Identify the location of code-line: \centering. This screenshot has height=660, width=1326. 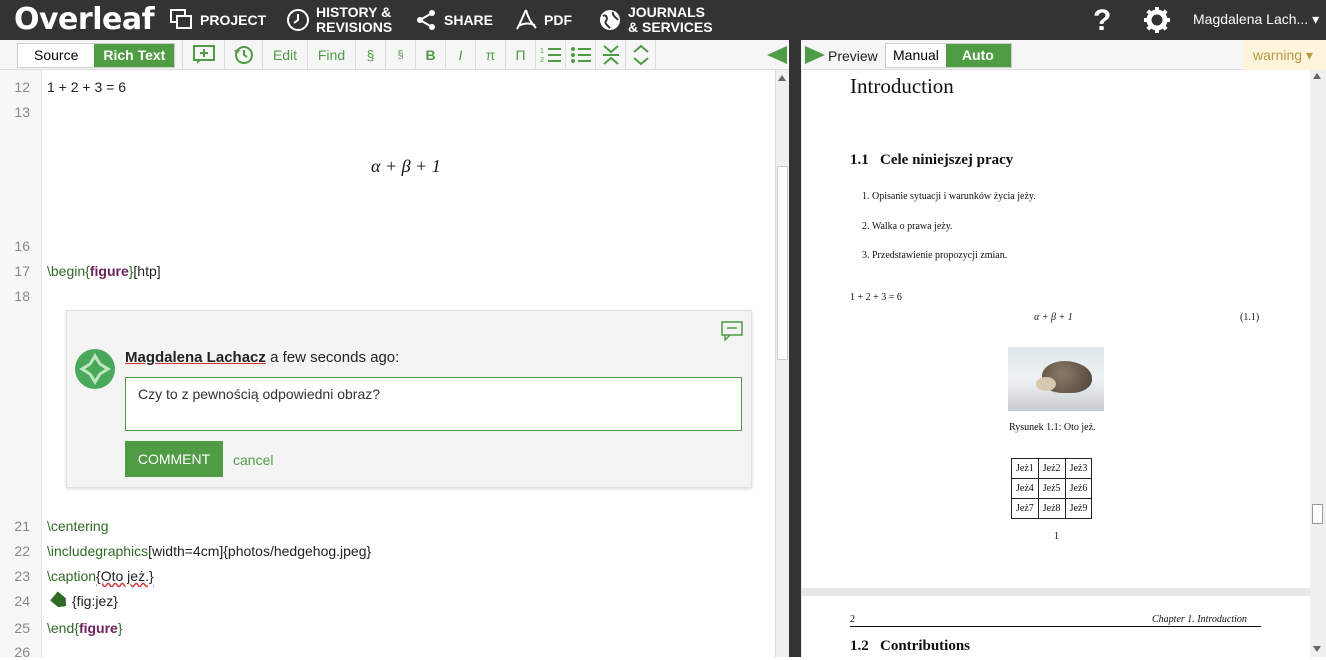
(77, 526).